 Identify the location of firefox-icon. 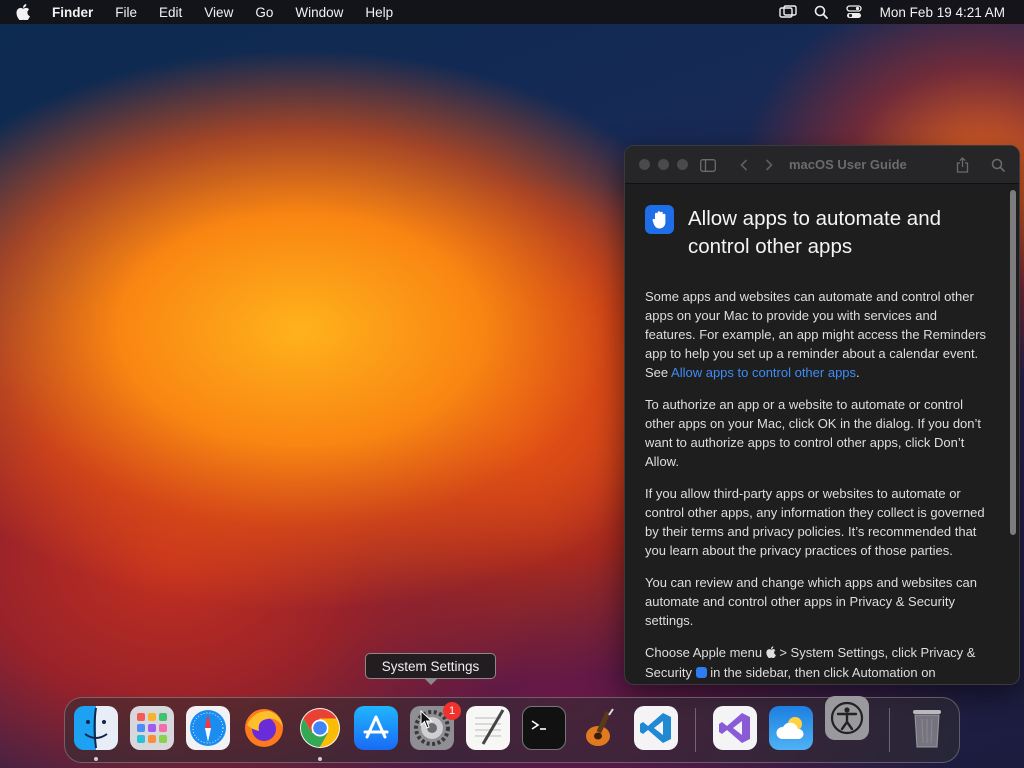
(264, 728).